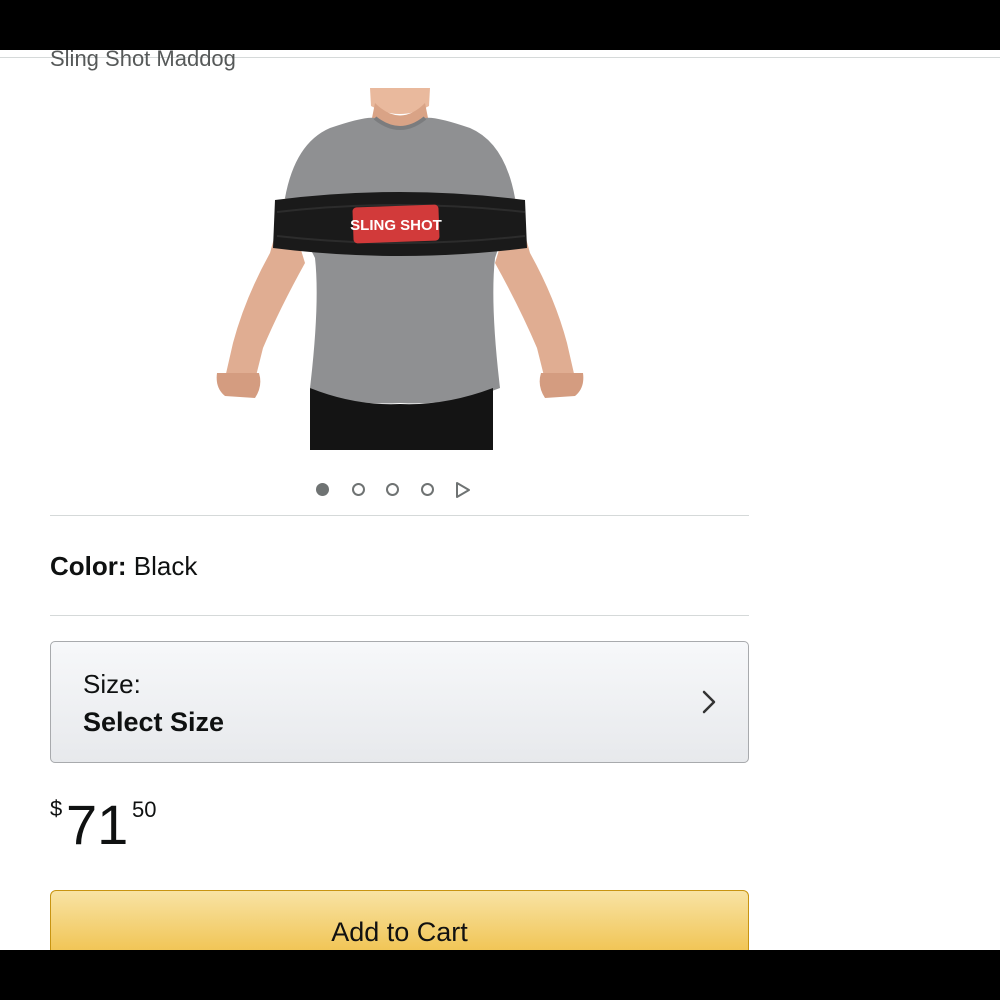  Describe the element at coordinates (143, 61) in the screenshot. I see `brand-link: Sling Shot Maddog` at that location.